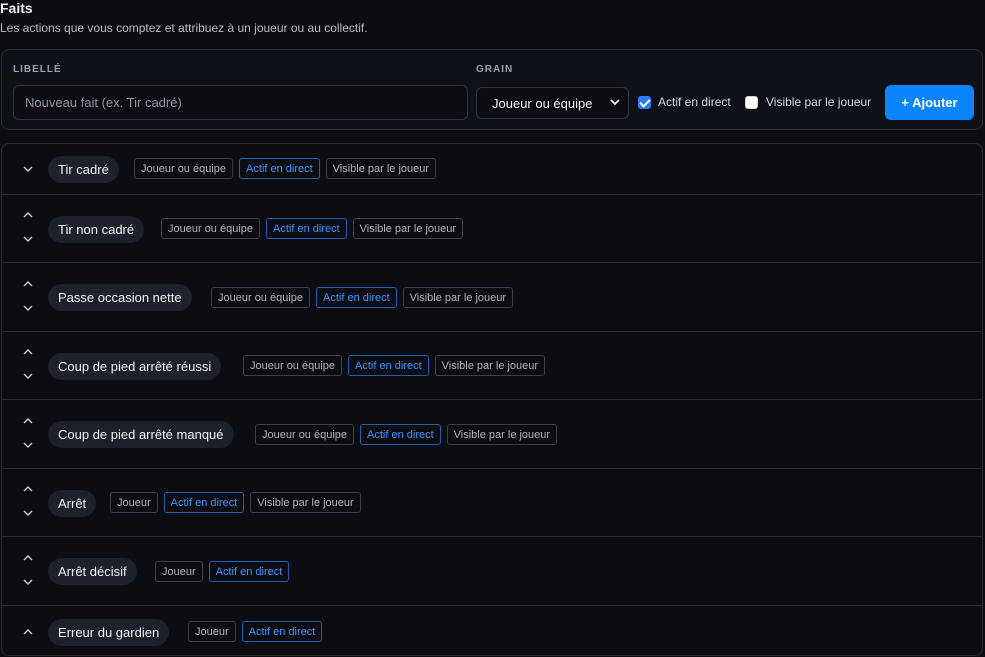 This screenshot has height=657, width=985. Describe the element at coordinates (16, 8) in the screenshot. I see `page-title: Faits` at that location.